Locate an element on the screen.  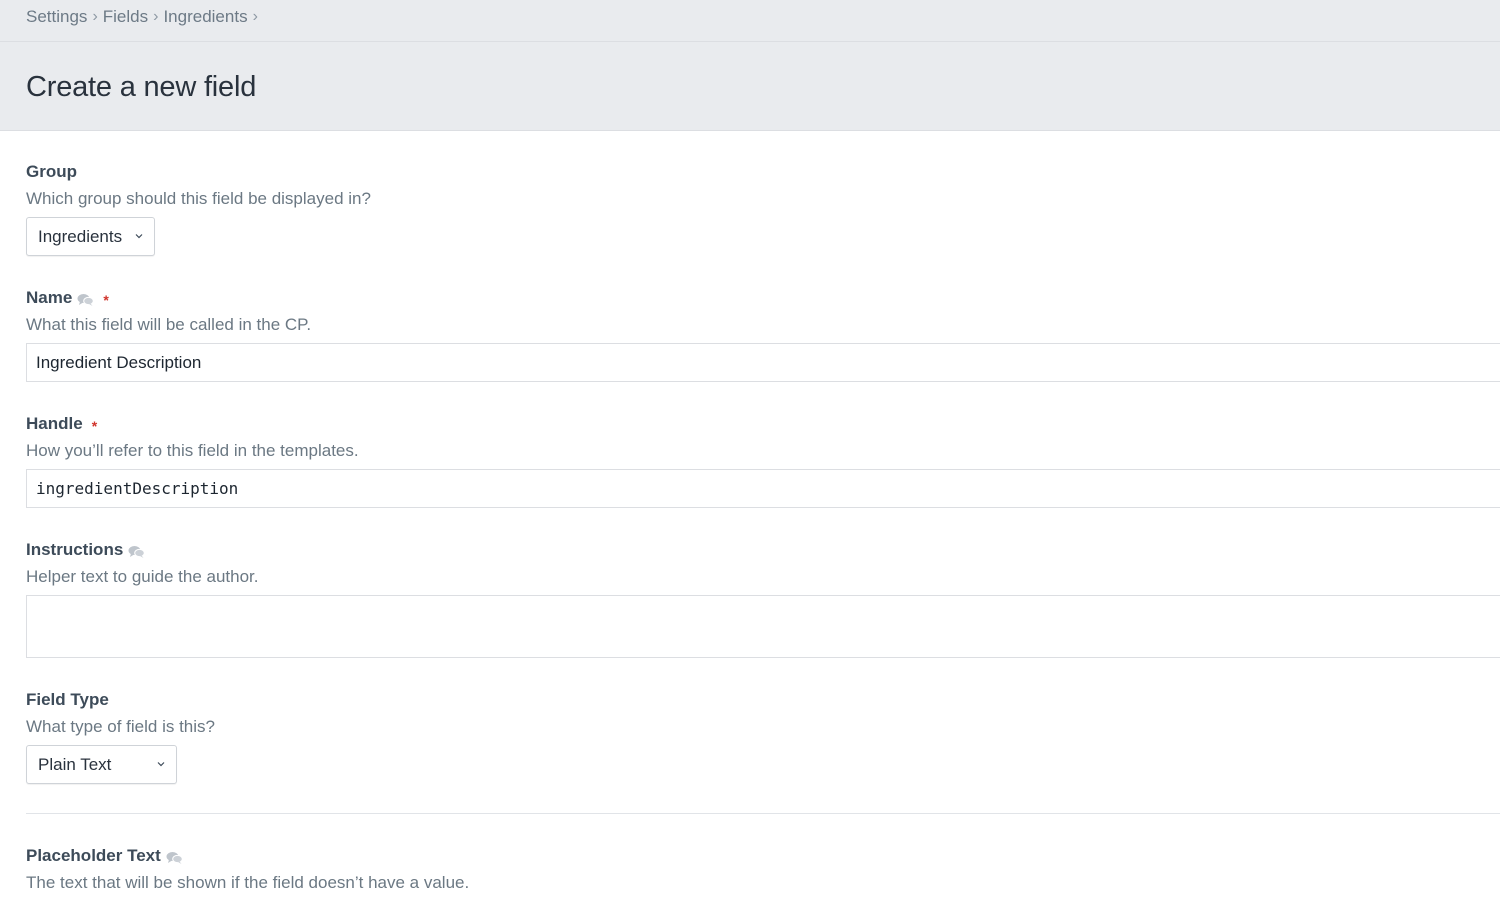
field-type-label: Field Type is located at coordinates (67, 700).